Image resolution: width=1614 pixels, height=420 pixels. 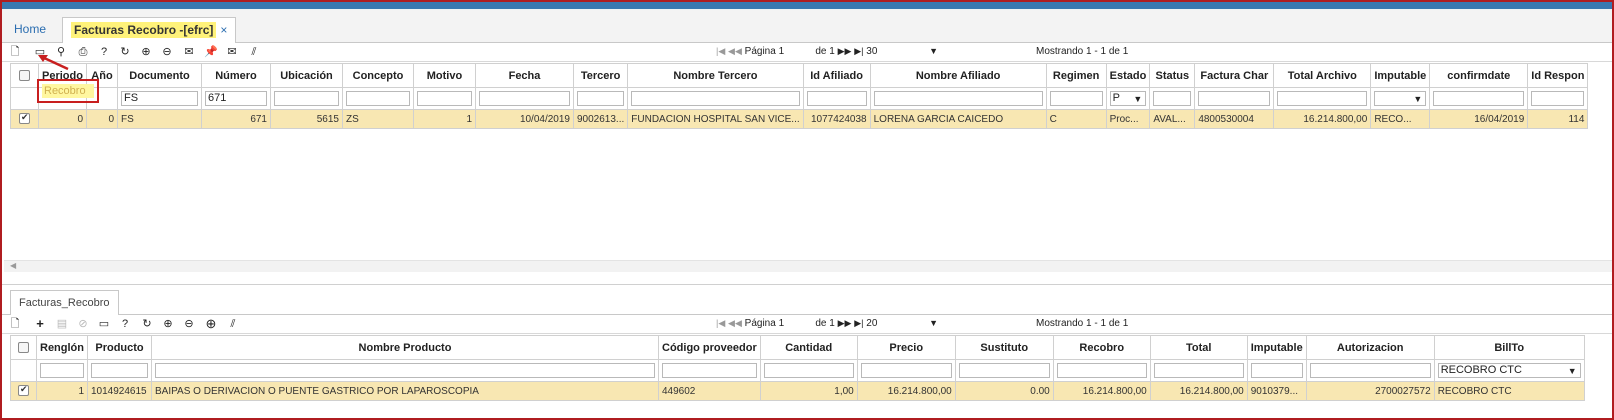 I want to click on filter-total-archivo, so click(x=1322, y=98).